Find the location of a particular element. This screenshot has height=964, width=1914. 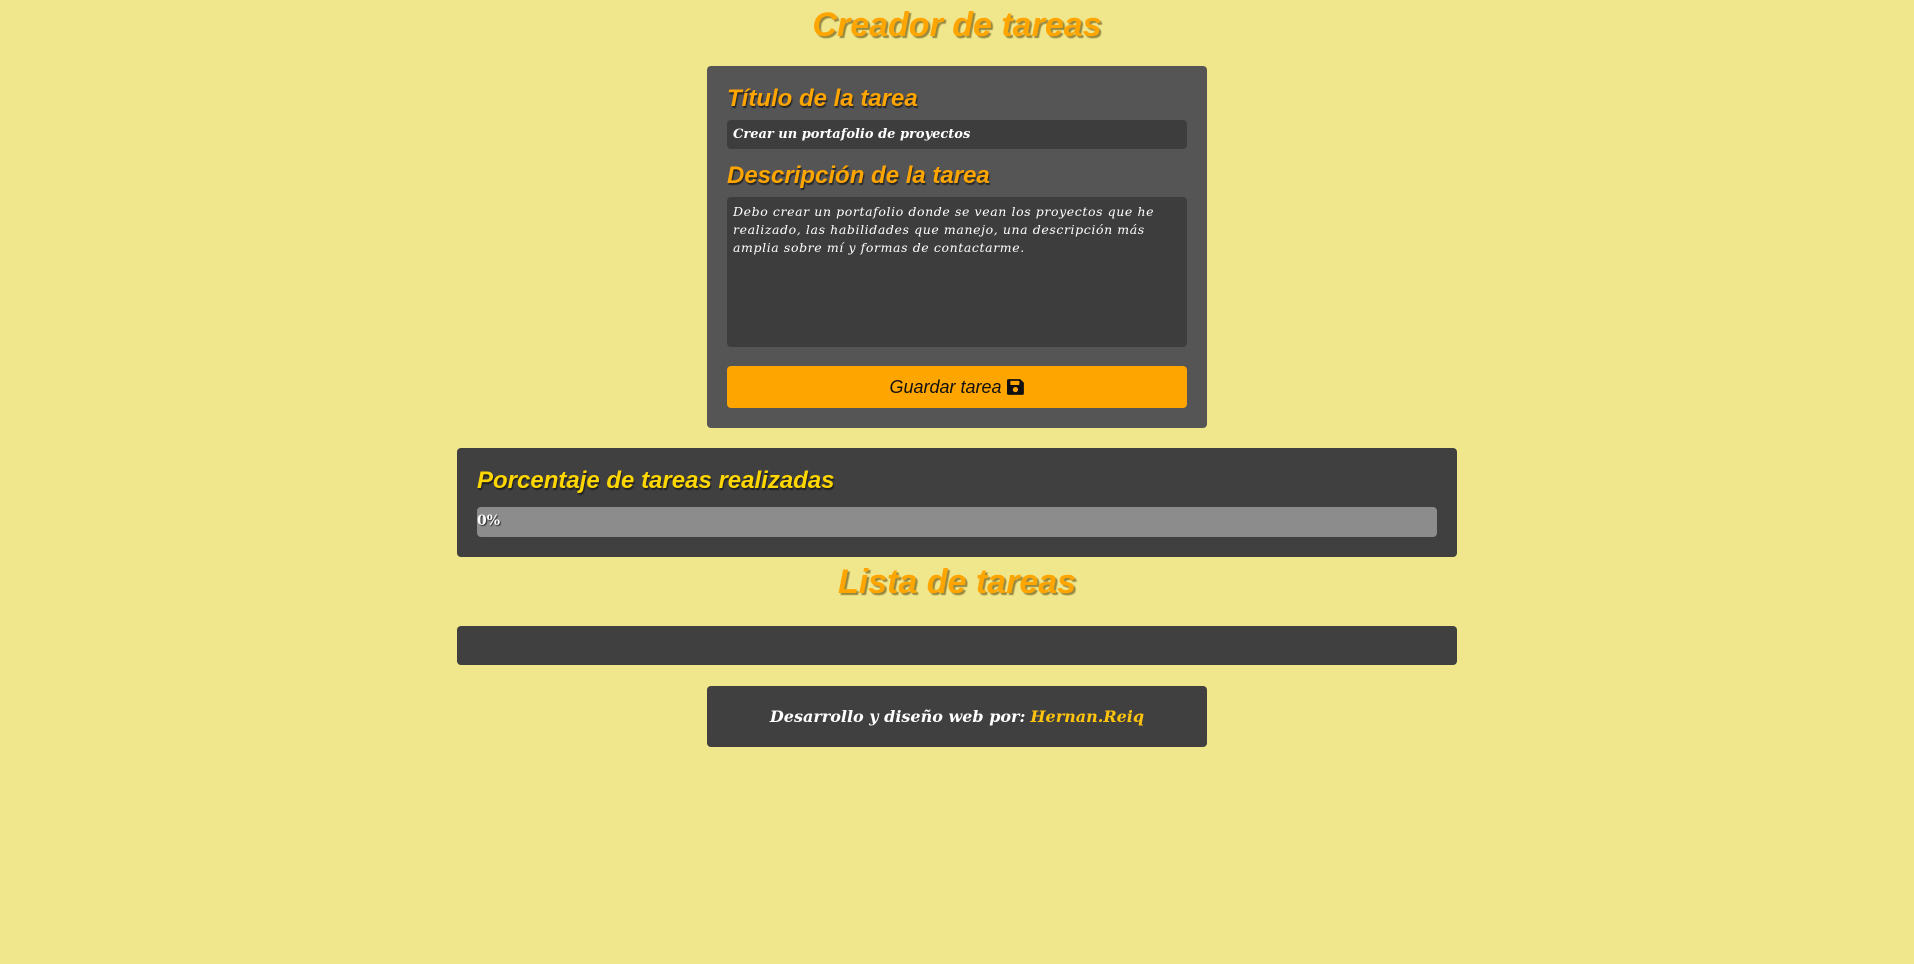

author-link: Hernan.Reiq is located at coordinates (1087, 716).